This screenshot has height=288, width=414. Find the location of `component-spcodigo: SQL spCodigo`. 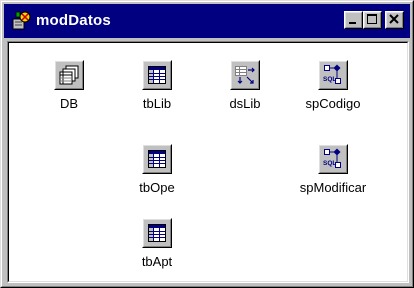

component-spcodigo: SQL spCodigo is located at coordinates (333, 90).